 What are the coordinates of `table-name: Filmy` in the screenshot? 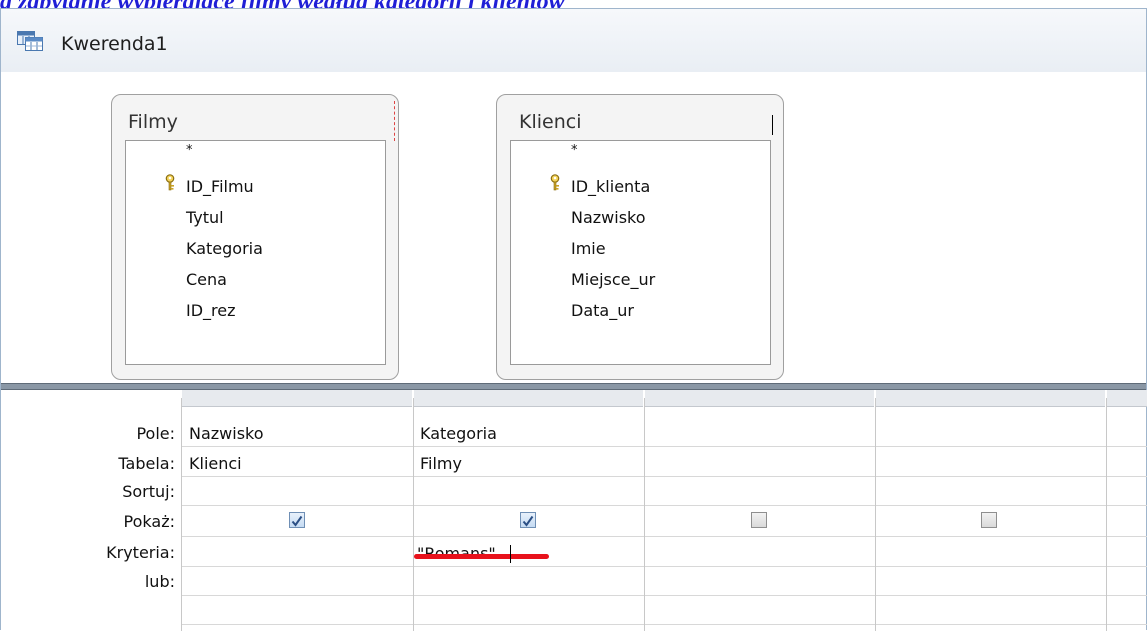 It's located at (153, 122).